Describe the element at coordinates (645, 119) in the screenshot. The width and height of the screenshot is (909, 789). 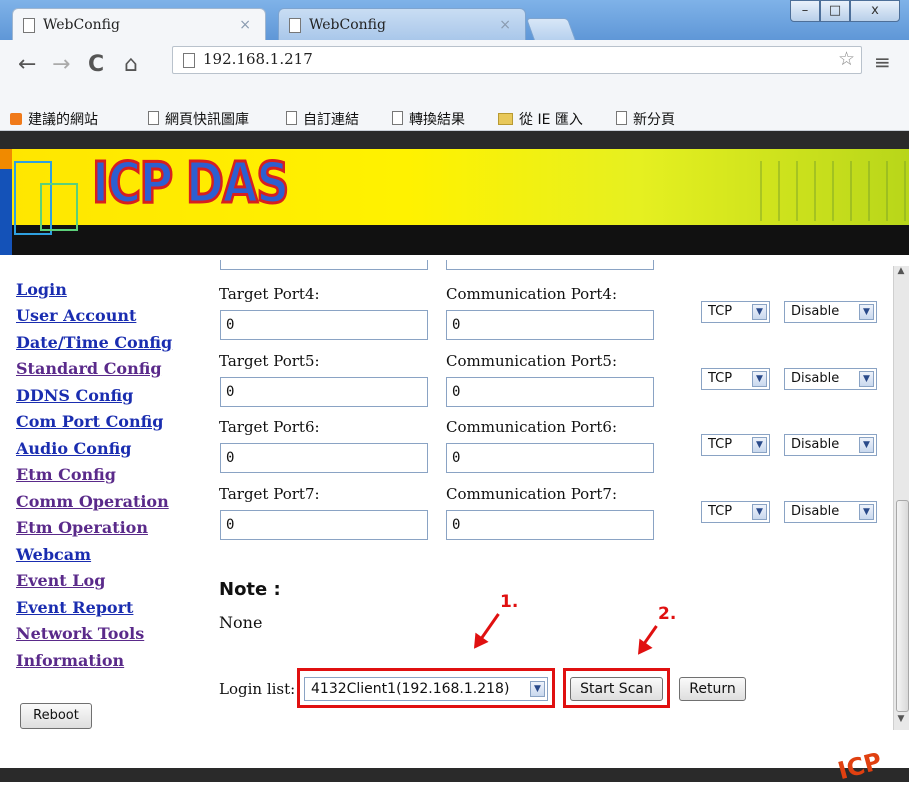
I see `bookmark-item: 新分頁` at that location.